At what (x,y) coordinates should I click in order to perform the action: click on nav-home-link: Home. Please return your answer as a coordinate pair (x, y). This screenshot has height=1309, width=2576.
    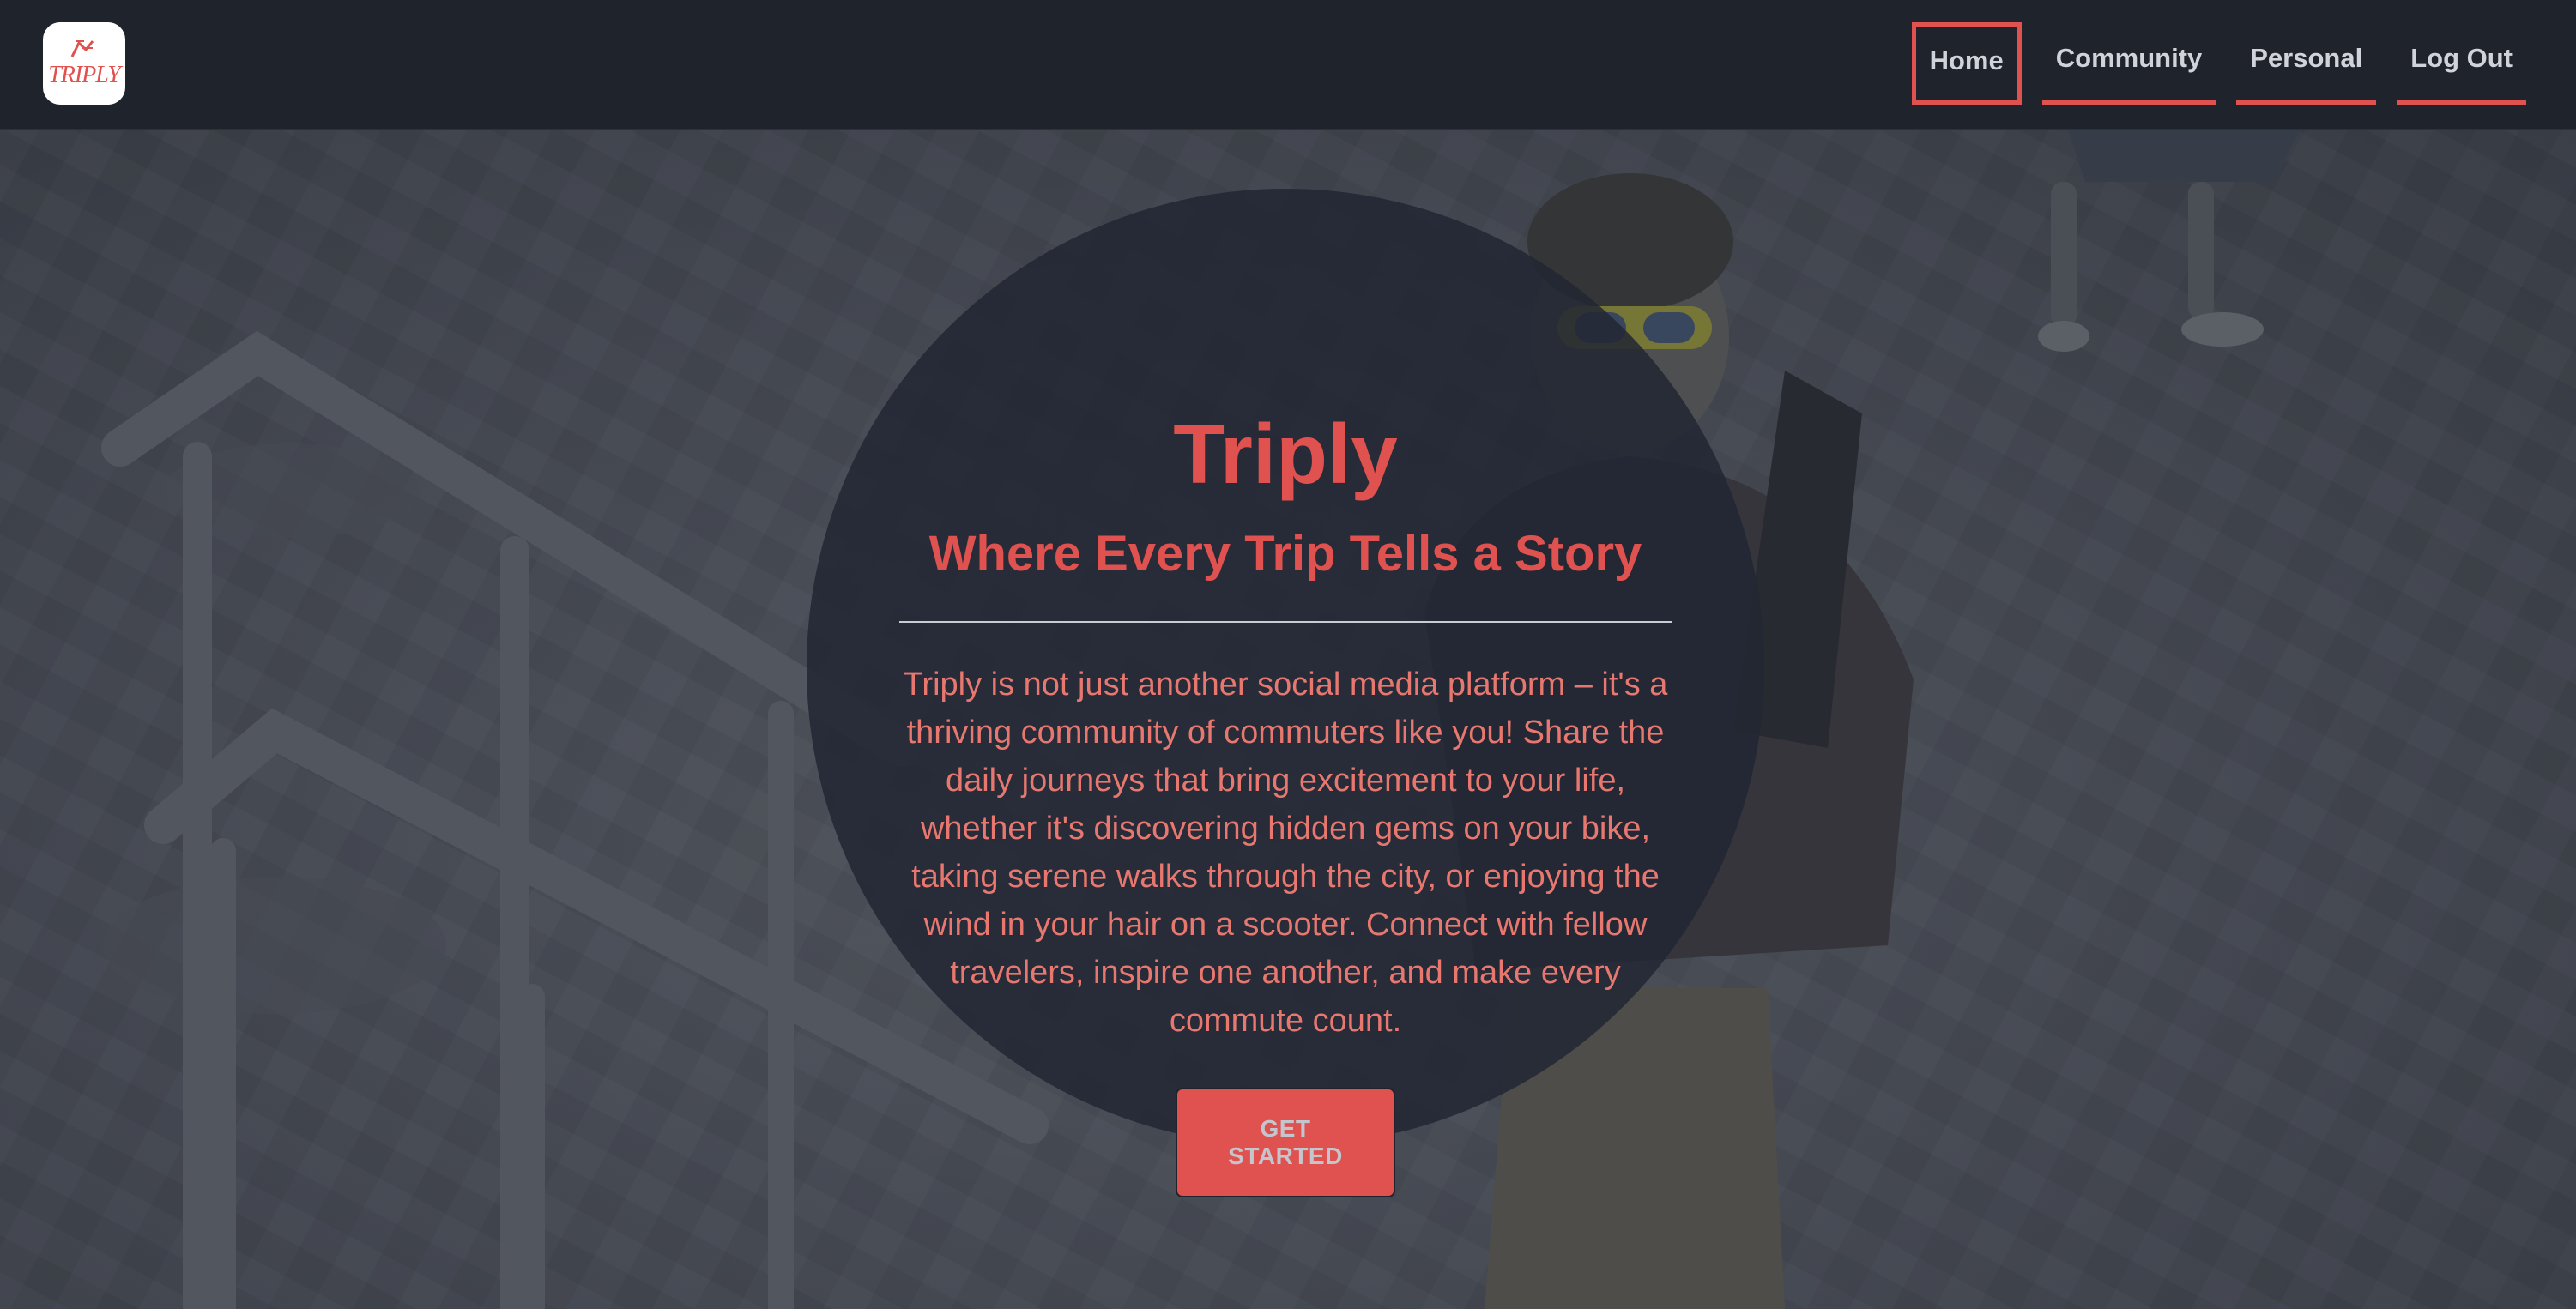
    Looking at the image, I should click on (1967, 63).